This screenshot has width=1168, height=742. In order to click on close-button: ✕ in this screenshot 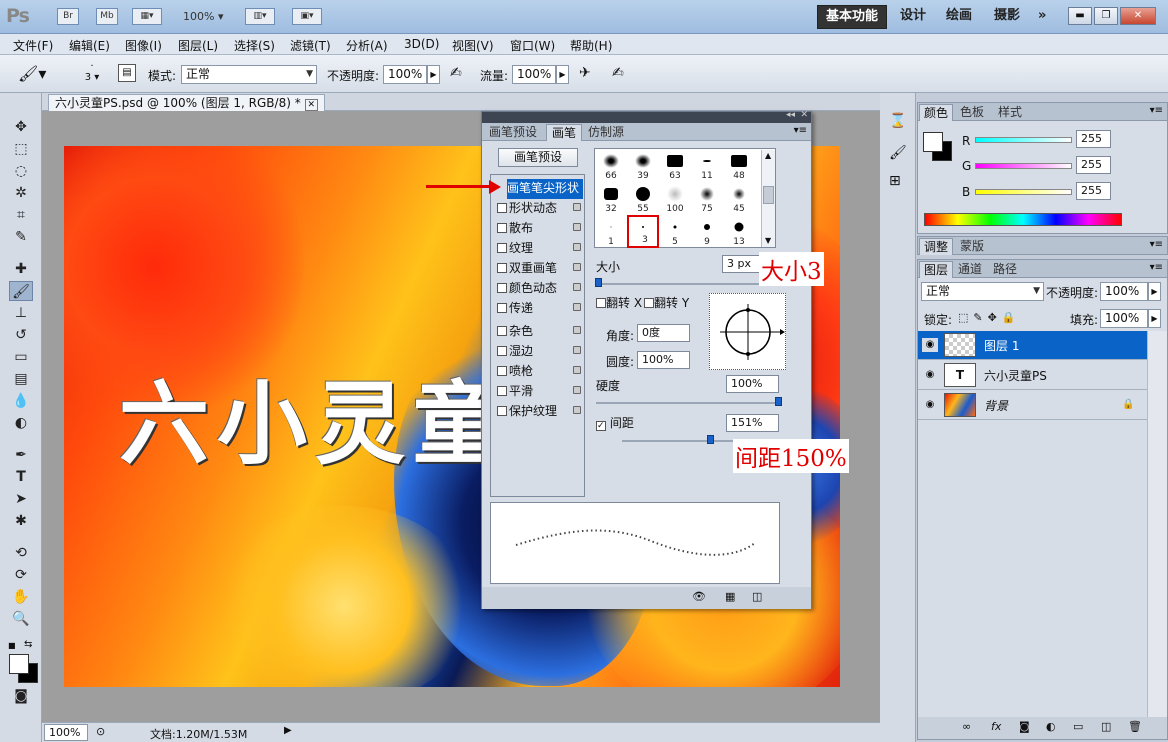, I will do `click(1138, 16)`.